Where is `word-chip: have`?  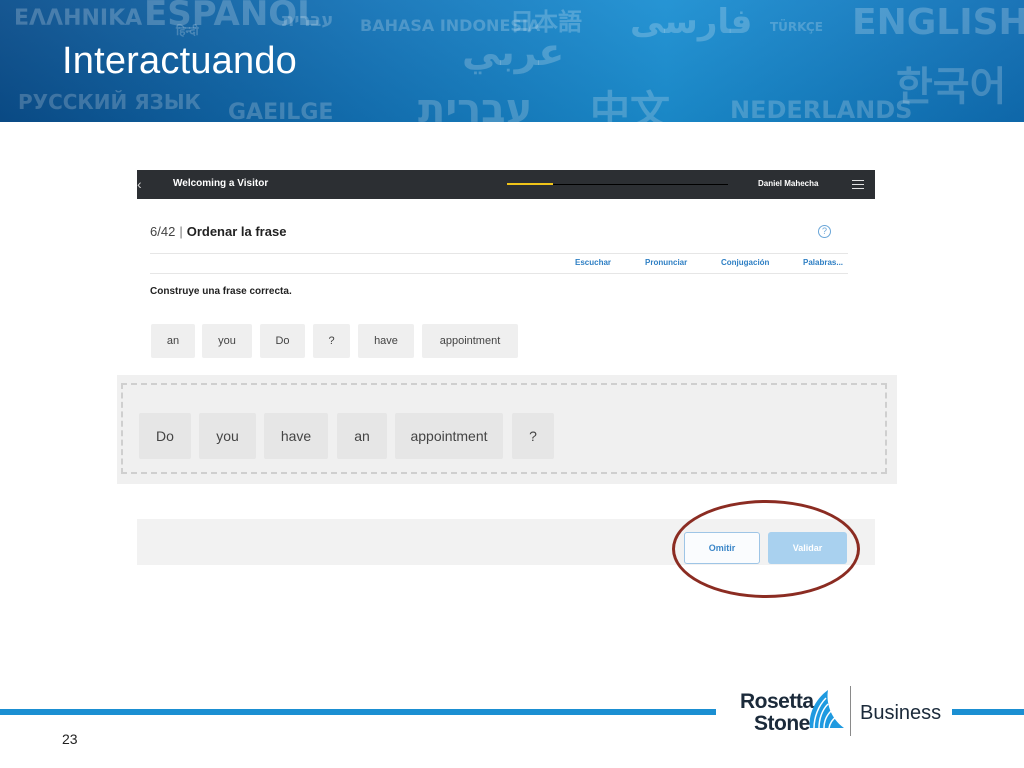
word-chip: have is located at coordinates (386, 341).